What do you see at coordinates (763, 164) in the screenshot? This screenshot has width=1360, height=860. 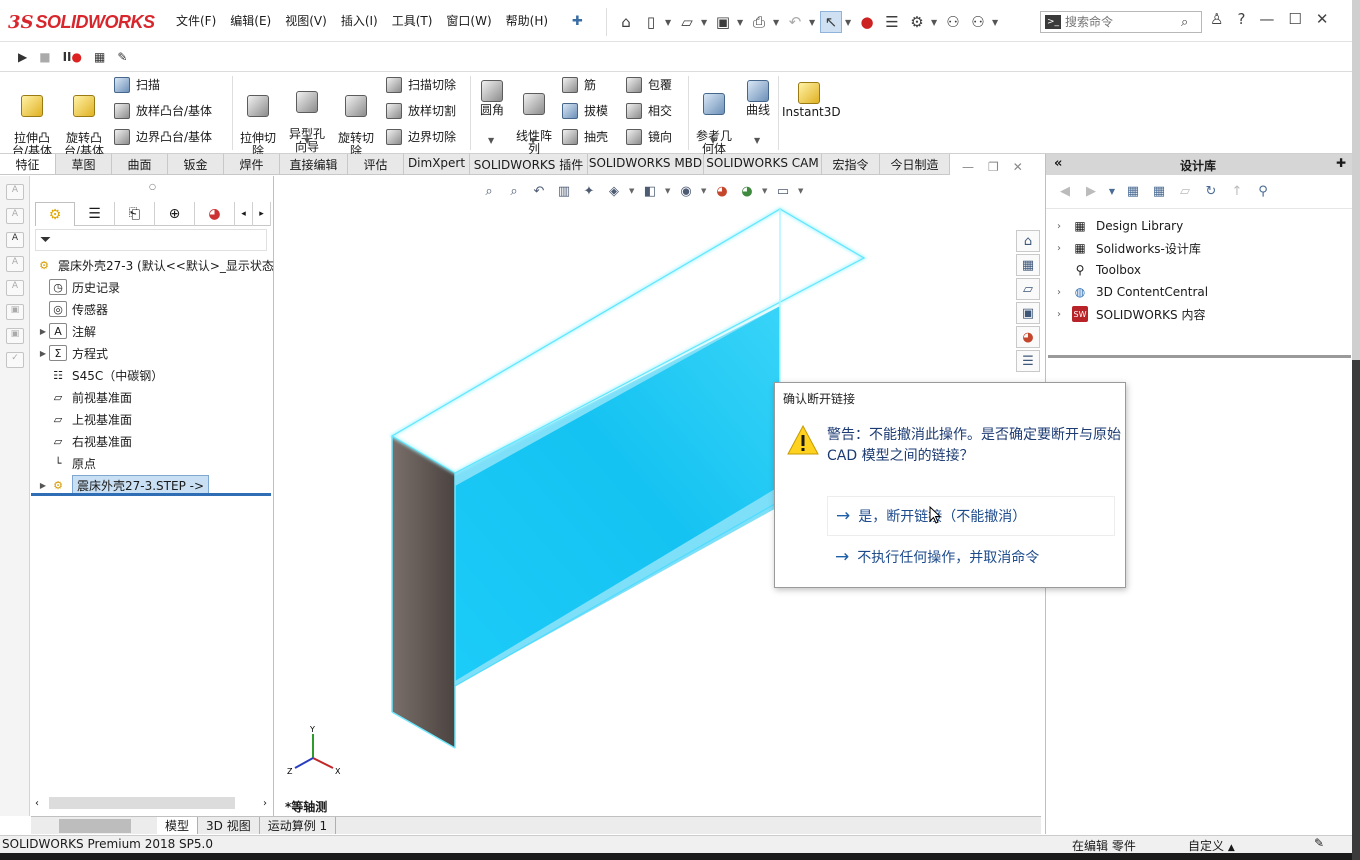 I see `tab-solidworks-cam: SOLIDWORKS CAM` at bounding box center [763, 164].